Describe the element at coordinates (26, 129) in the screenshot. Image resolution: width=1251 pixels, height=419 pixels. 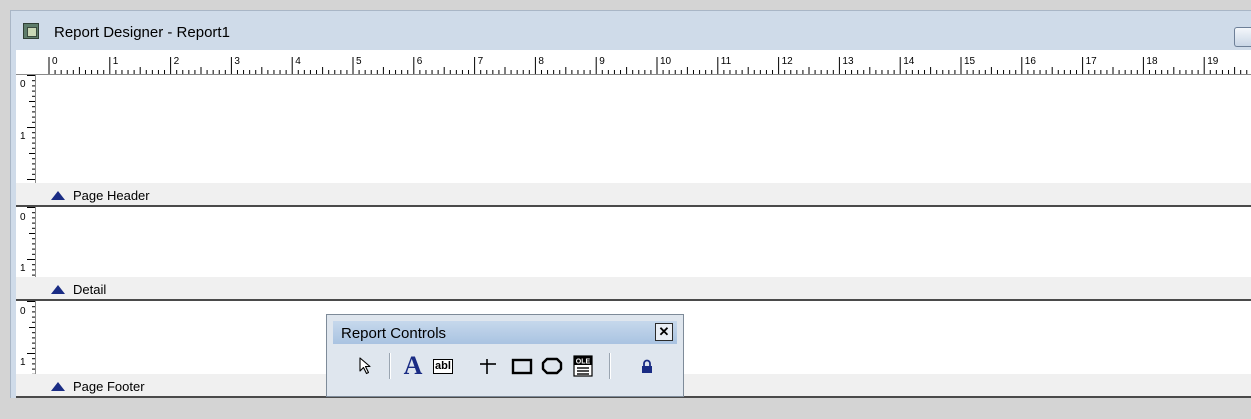
I see `vertical-ruler-page-header: 0 1` at that location.